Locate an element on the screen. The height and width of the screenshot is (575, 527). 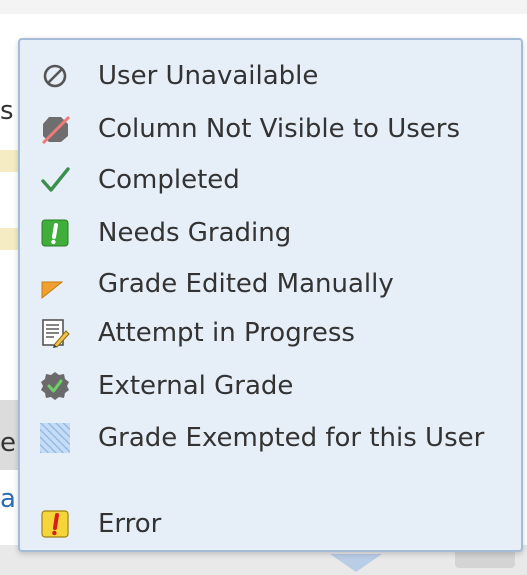
background-link-fragment: a is located at coordinates (8, 499).